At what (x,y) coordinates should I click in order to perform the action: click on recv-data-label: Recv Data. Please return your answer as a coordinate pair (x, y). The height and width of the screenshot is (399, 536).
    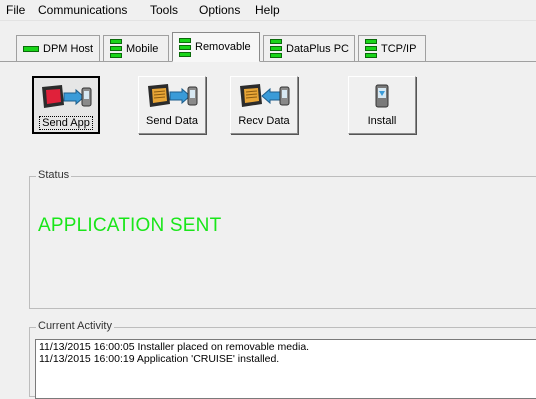
    Looking at the image, I should click on (264, 121).